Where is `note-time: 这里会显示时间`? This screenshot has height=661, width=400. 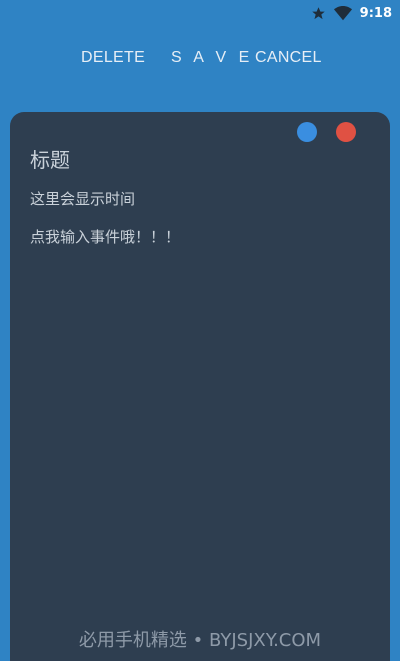
note-time: 这里会显示时间 is located at coordinates (83, 199).